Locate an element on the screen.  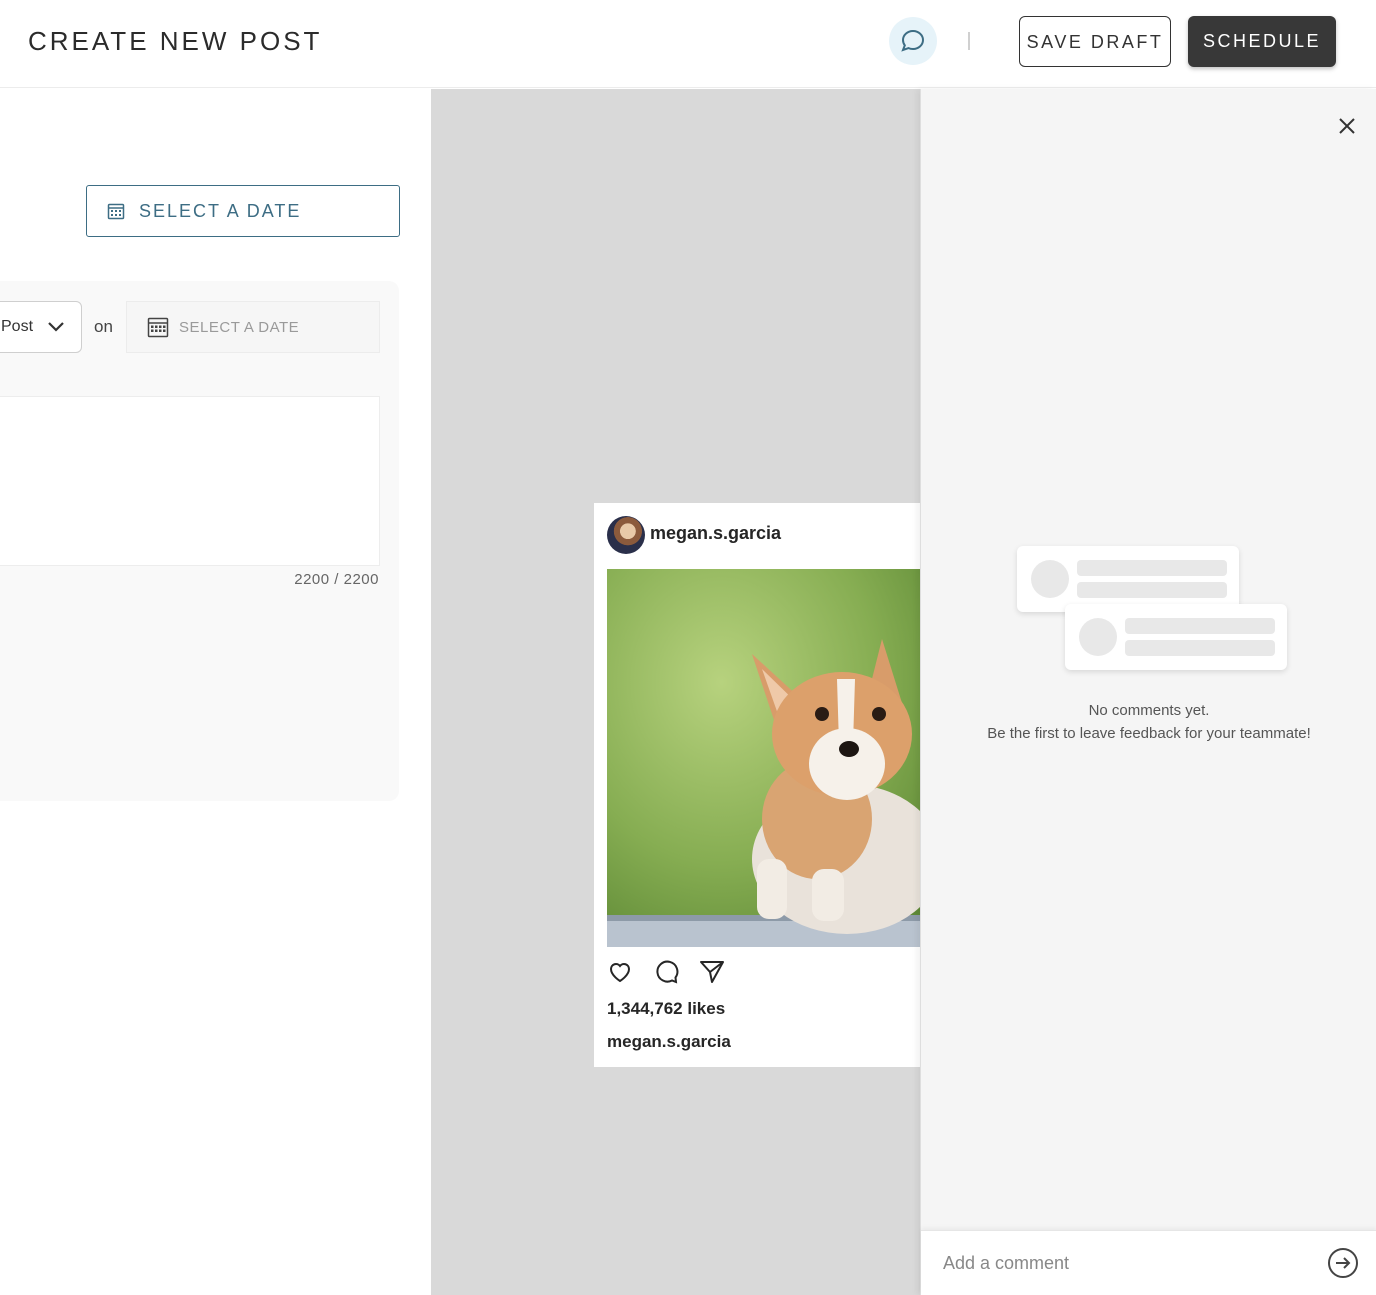
comments-toggle-button is located at coordinates (913, 41).